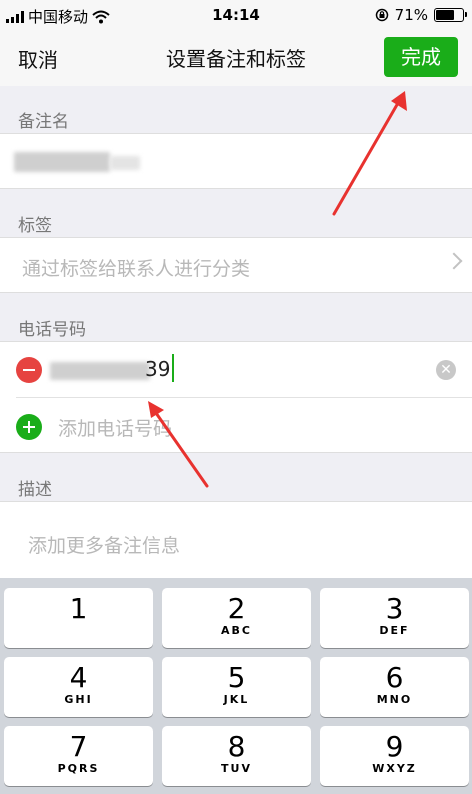  I want to click on key-1: 1, so click(78, 618).